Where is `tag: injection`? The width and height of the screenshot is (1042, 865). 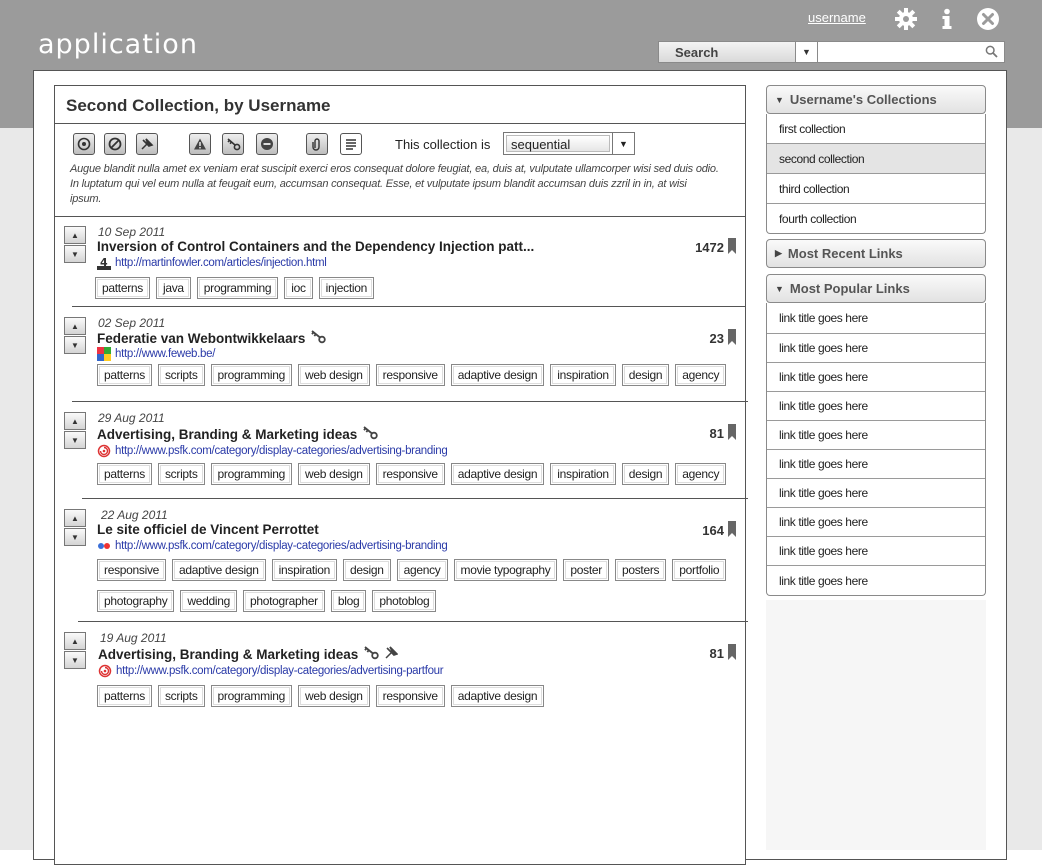 tag: injection is located at coordinates (346, 288).